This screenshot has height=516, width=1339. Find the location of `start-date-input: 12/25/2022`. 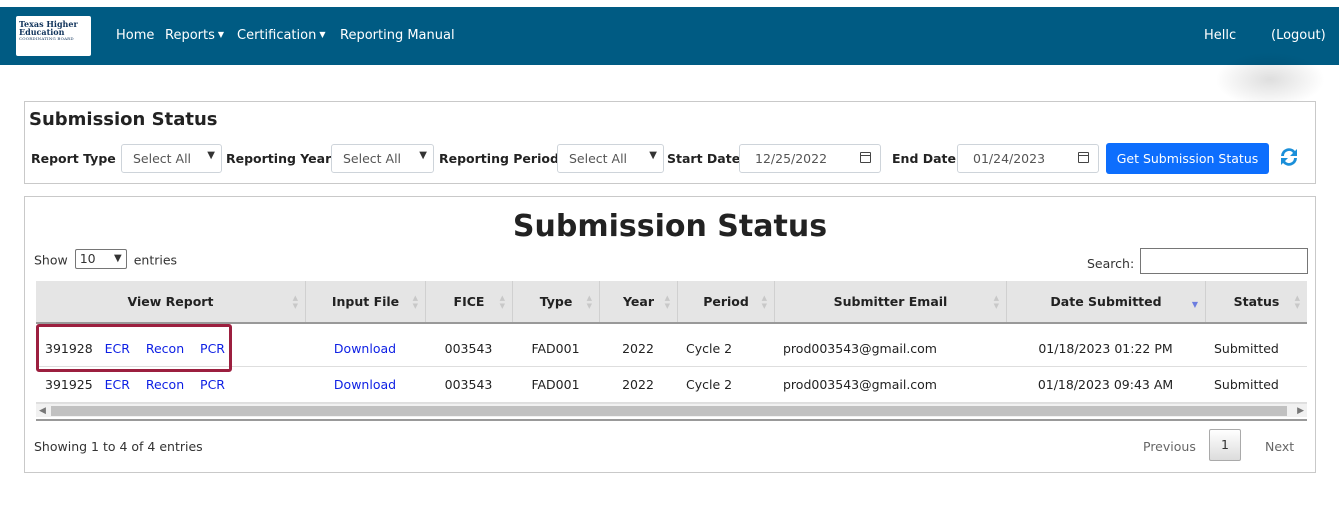

start-date-input: 12/25/2022 is located at coordinates (810, 158).